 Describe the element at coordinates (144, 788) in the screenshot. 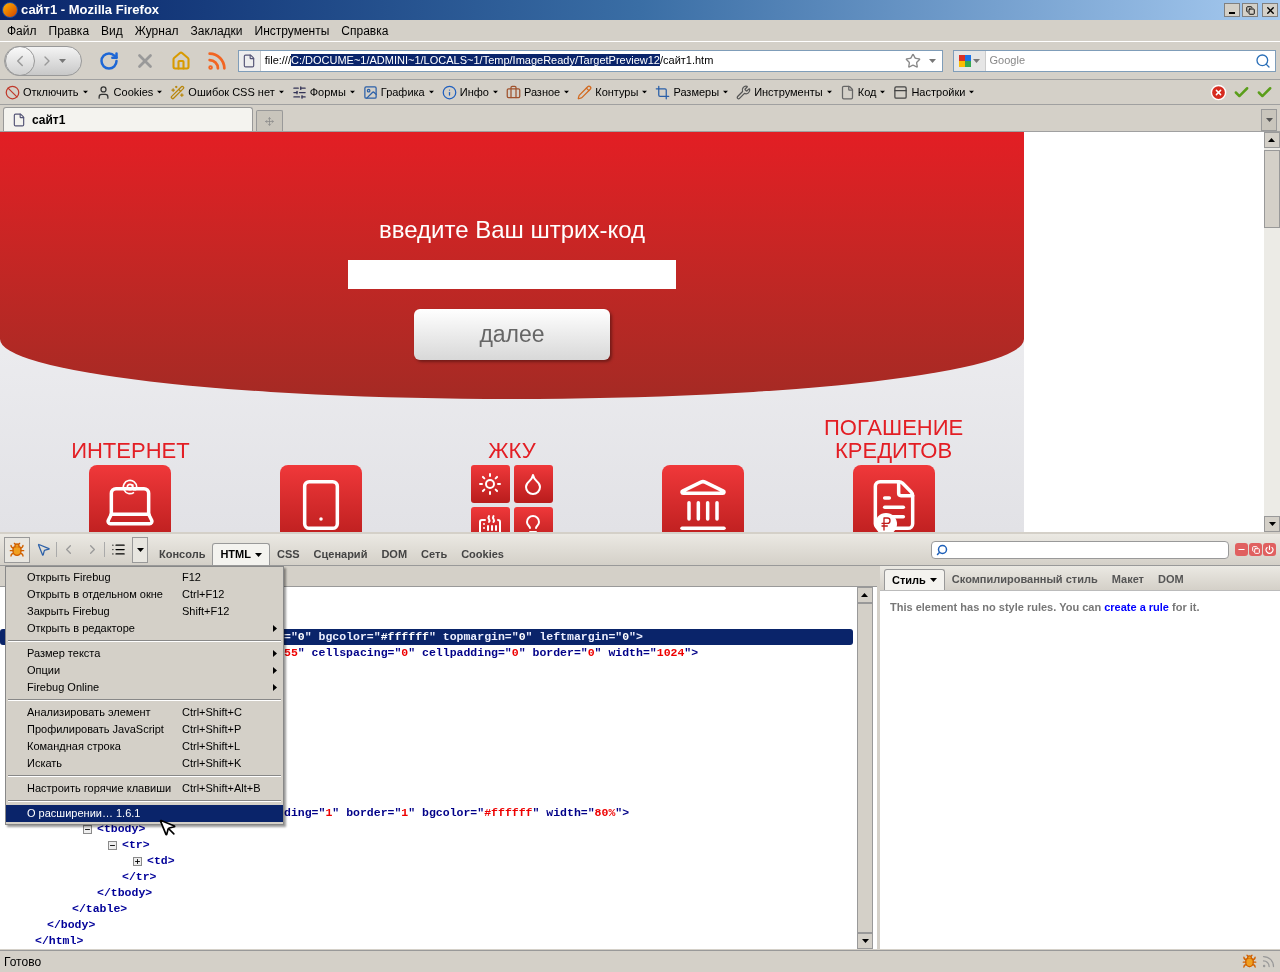

I see `menu-item: Настроить горячие клавиши Ctrl+Shift+Alt+B` at that location.